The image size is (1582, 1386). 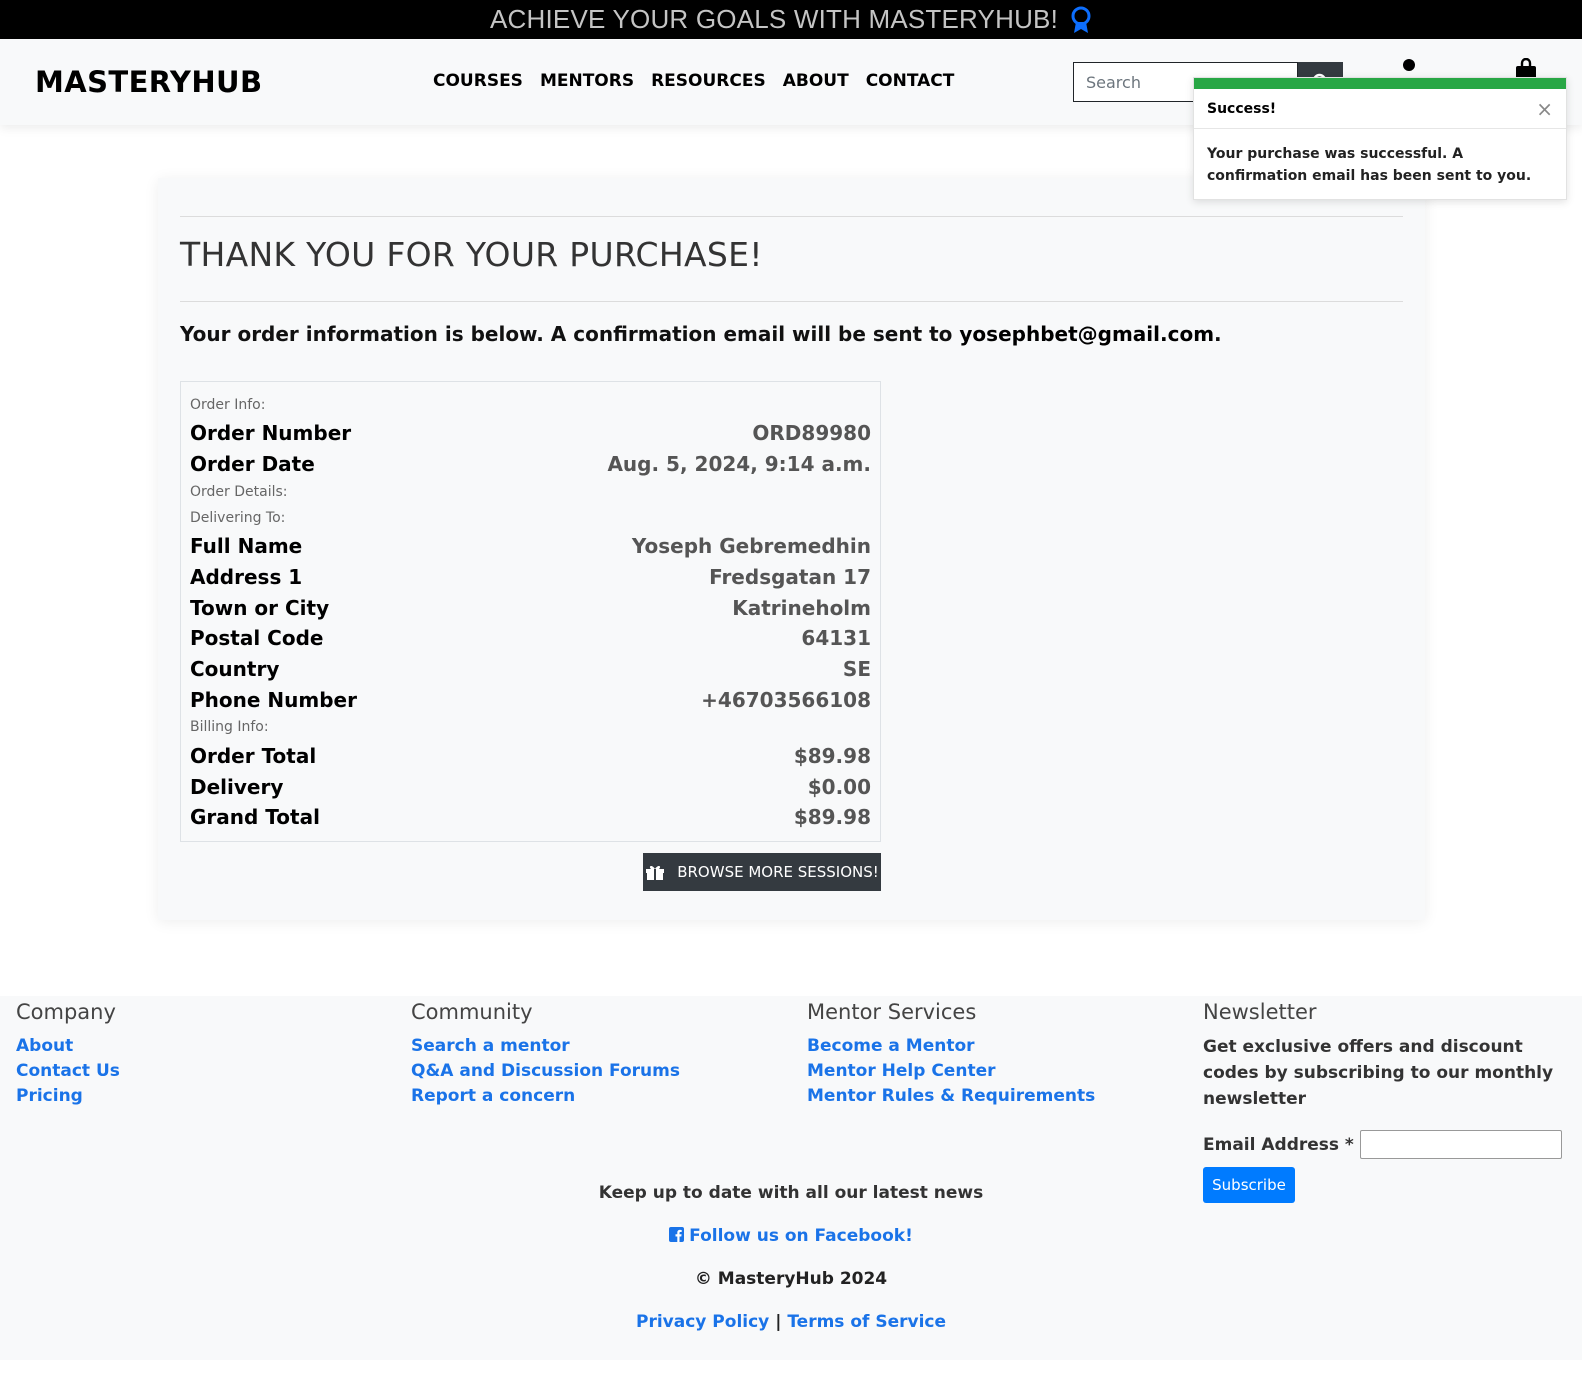 I want to click on postal-code-label: Postal Code, so click(x=257, y=638).